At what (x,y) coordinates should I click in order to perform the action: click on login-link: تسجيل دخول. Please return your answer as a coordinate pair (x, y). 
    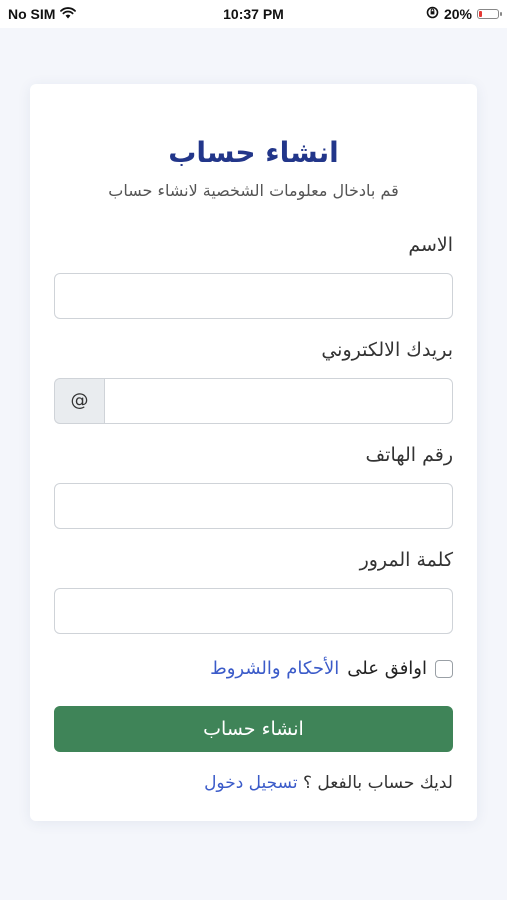
    Looking at the image, I should click on (251, 783).